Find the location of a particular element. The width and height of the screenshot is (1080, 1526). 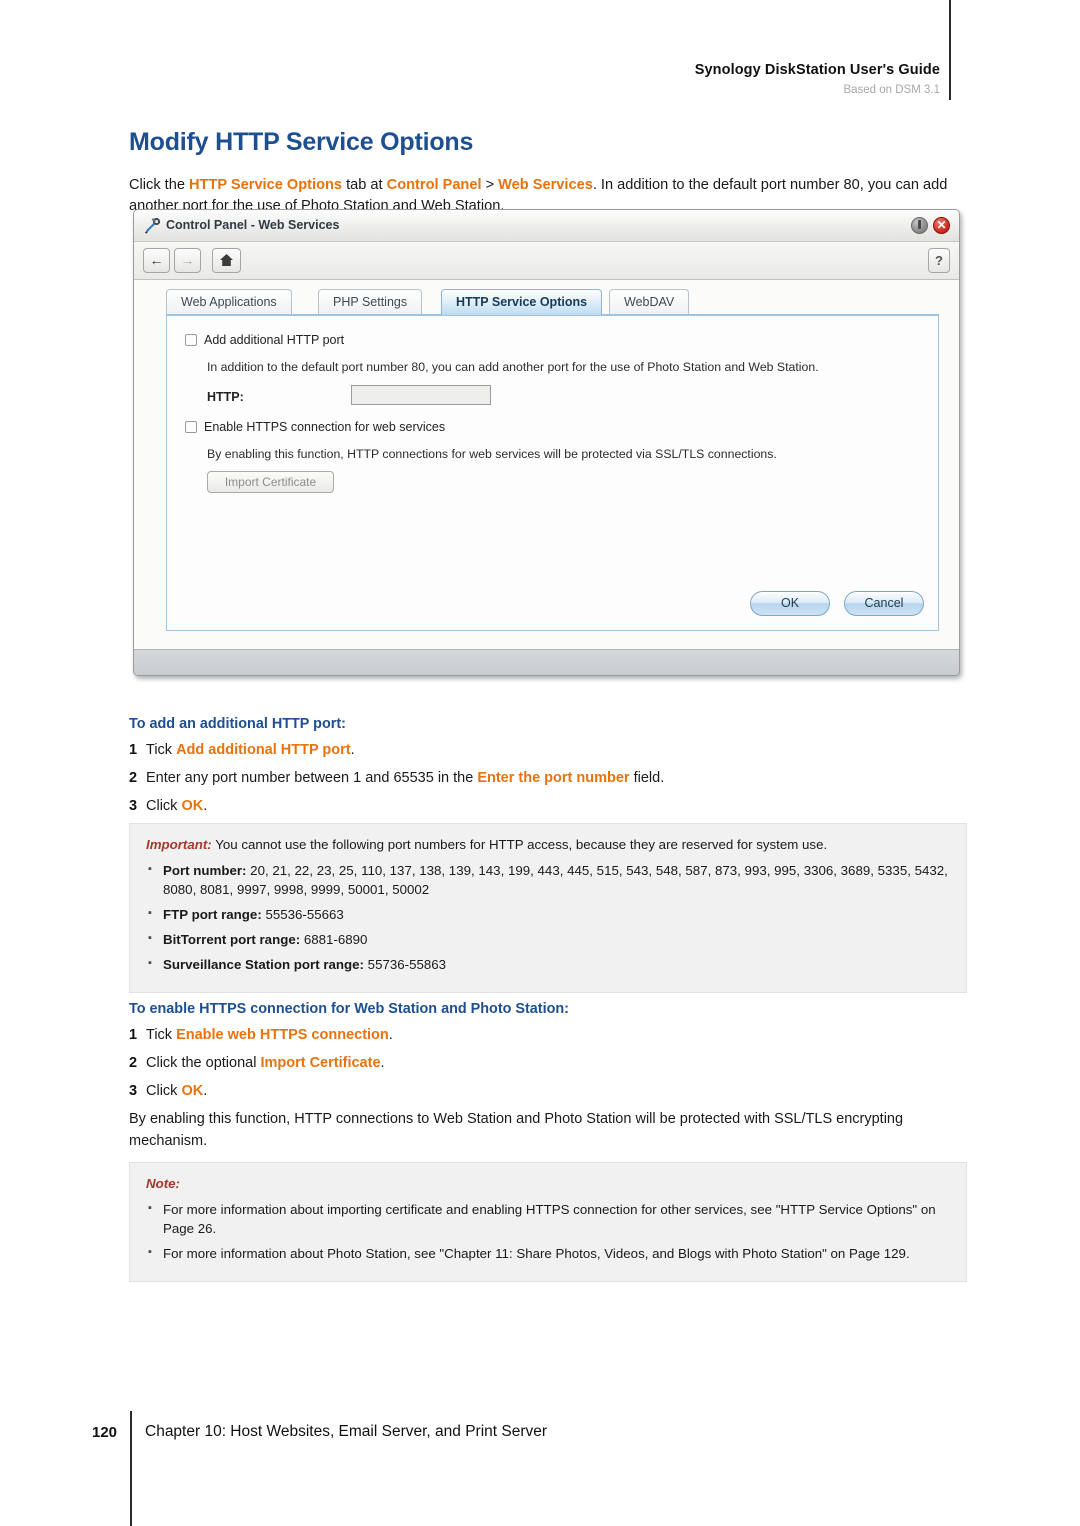

intro-text-3: > is located at coordinates (490, 184).